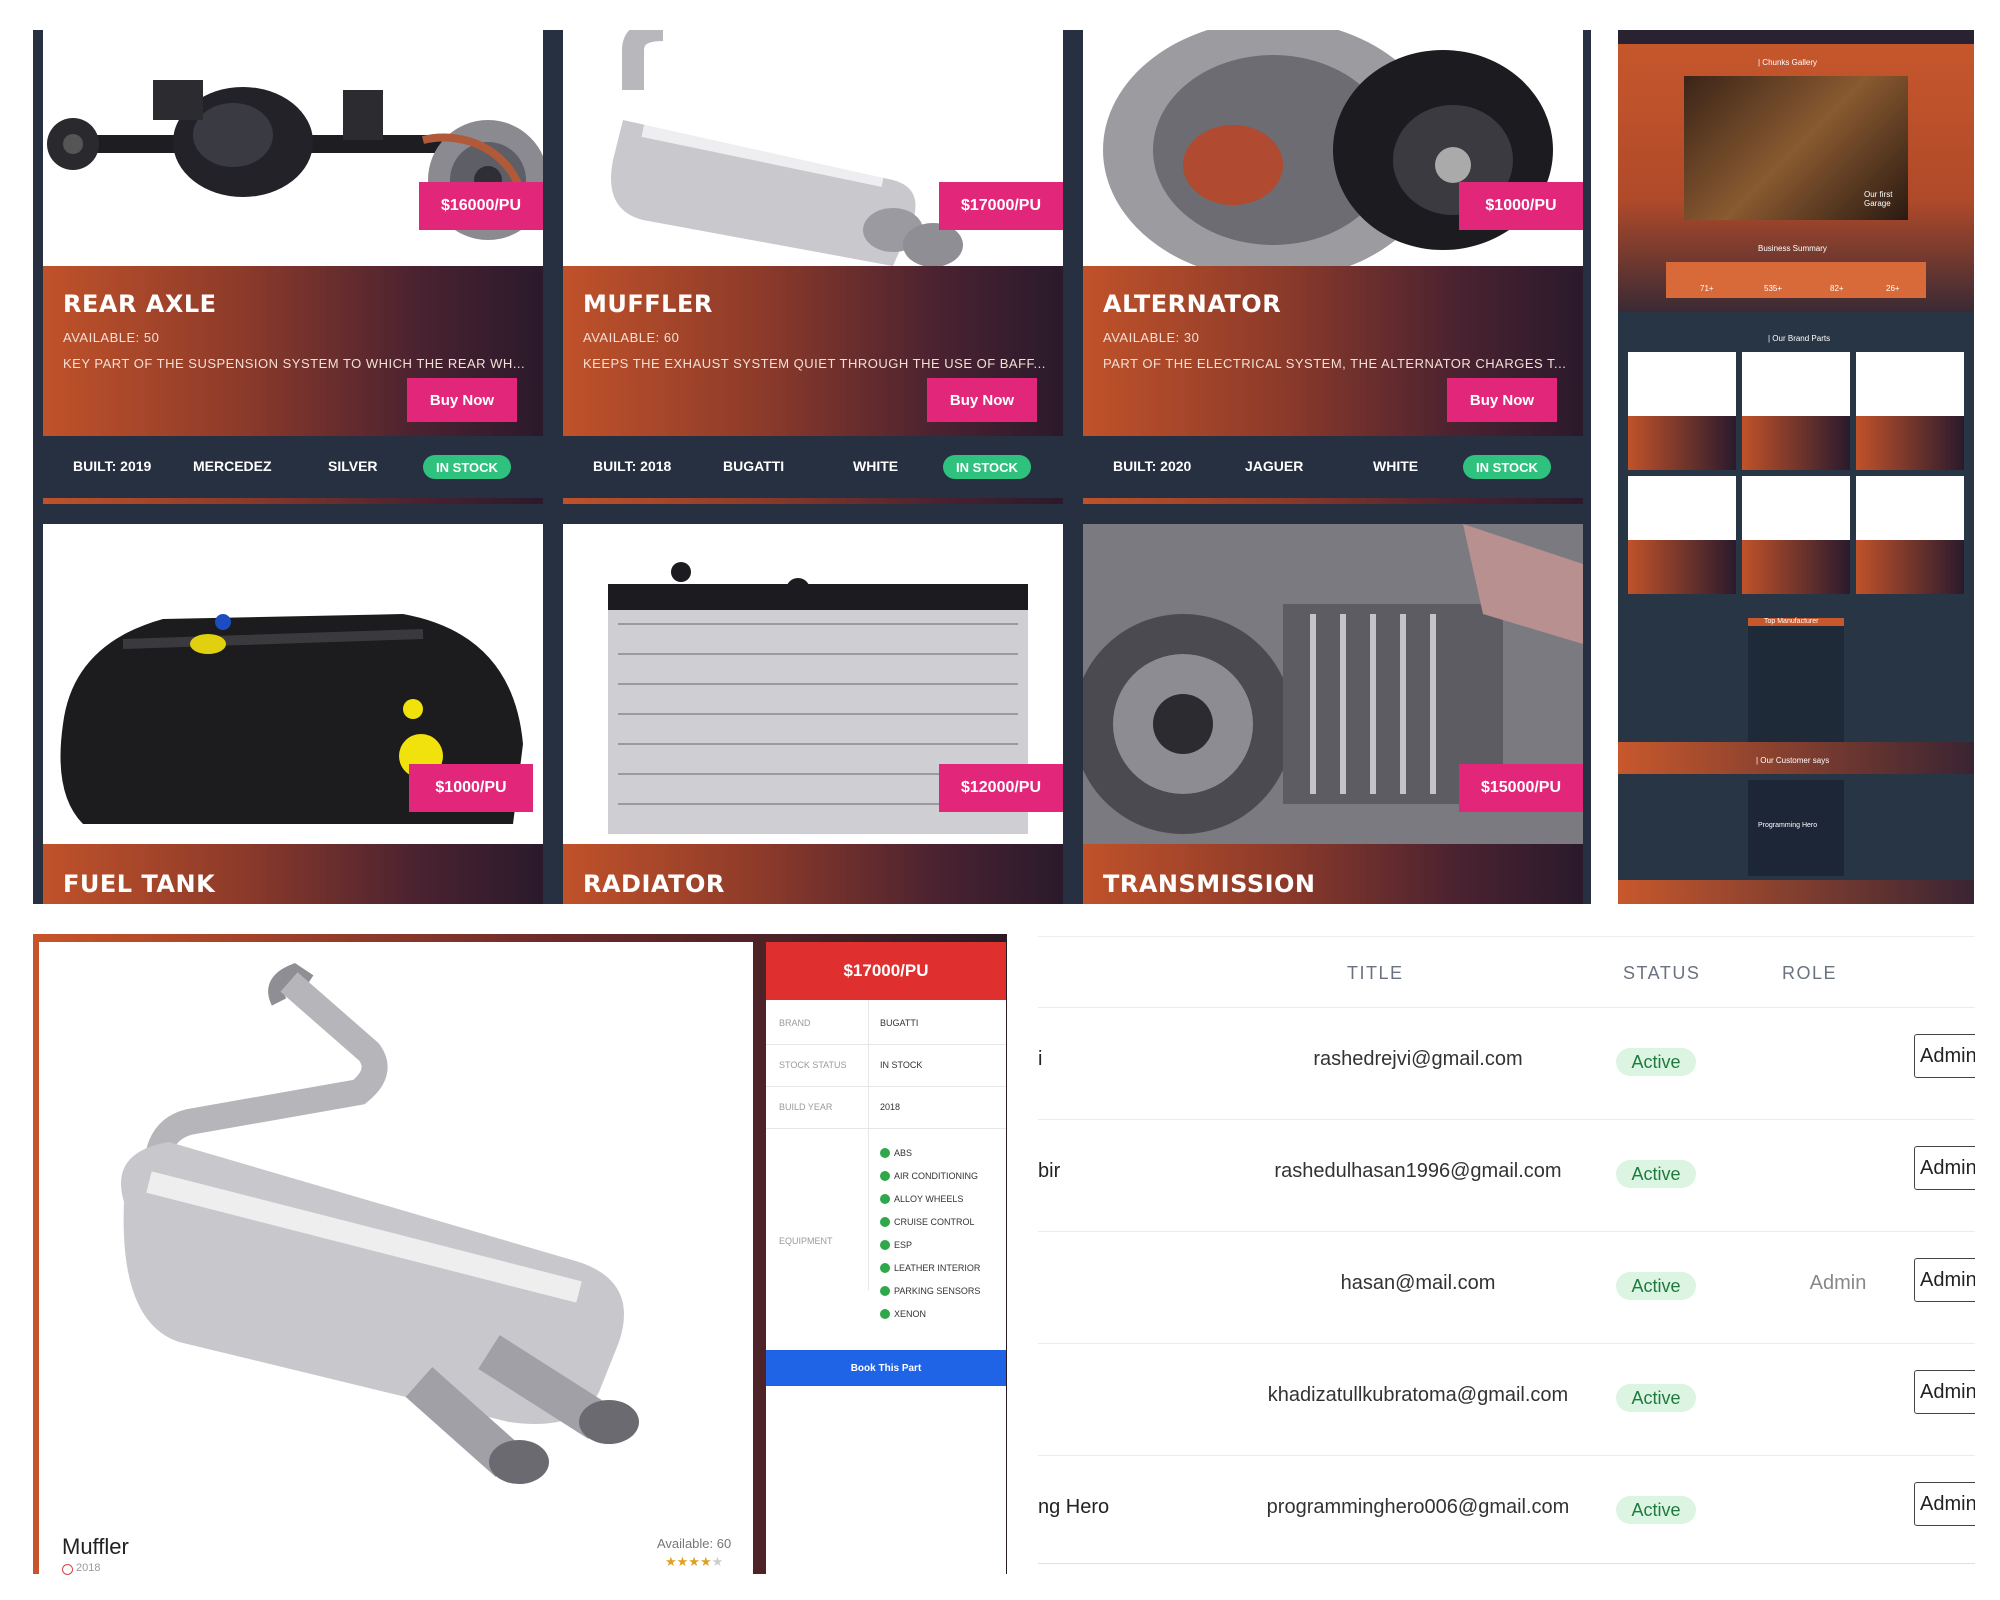 The image size is (2000, 1600). I want to click on mini-manufacturers-title: Top Manufacturer, so click(1791, 621).